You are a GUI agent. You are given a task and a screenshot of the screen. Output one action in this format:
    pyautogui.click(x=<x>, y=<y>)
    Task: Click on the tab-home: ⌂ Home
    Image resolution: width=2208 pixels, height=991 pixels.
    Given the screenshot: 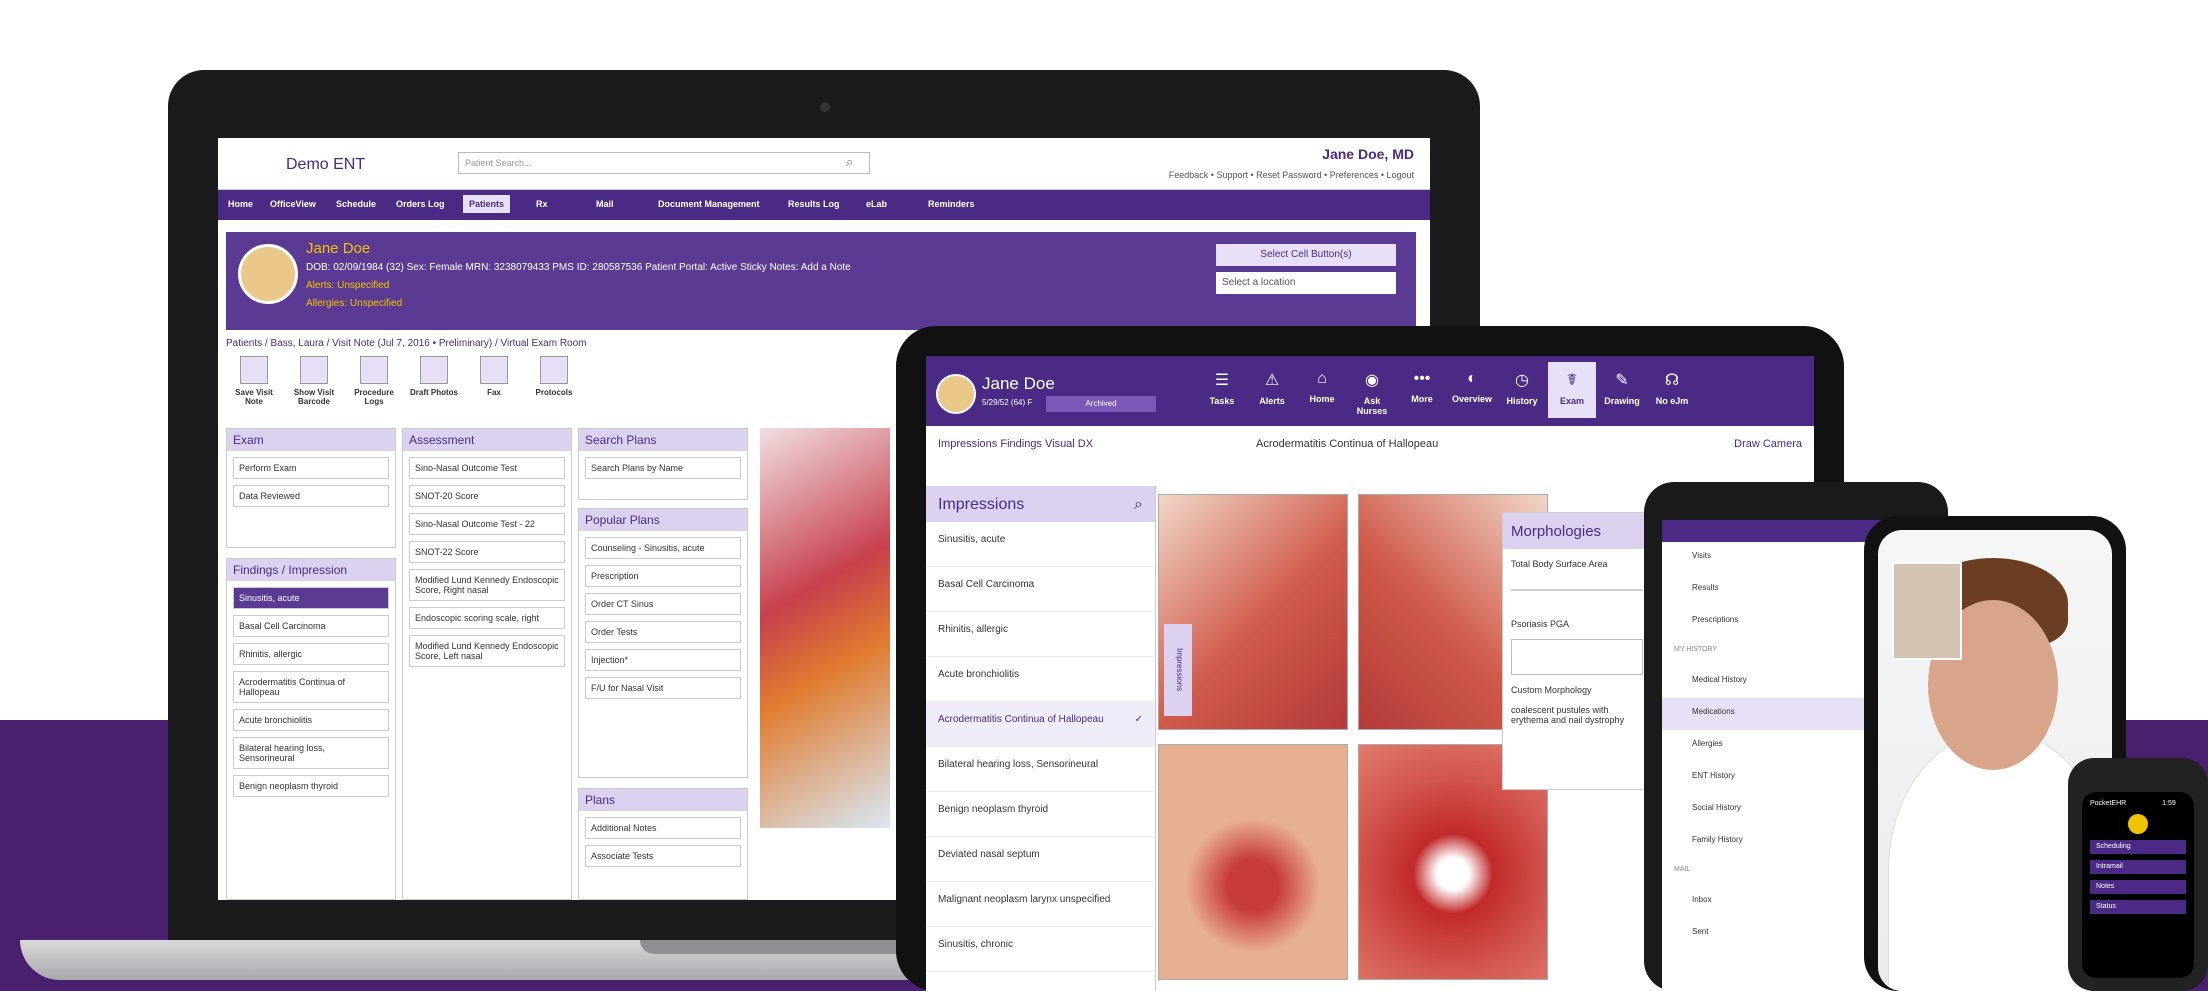 What is the action you would take?
    pyautogui.click(x=1322, y=387)
    